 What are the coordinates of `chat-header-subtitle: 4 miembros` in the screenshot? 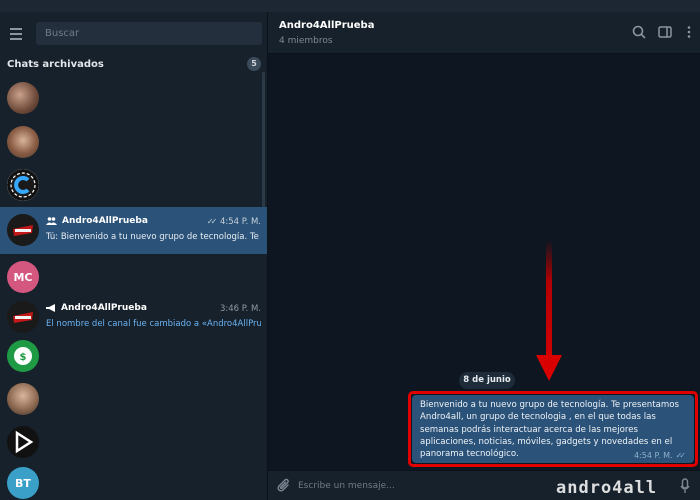 It's located at (306, 41).